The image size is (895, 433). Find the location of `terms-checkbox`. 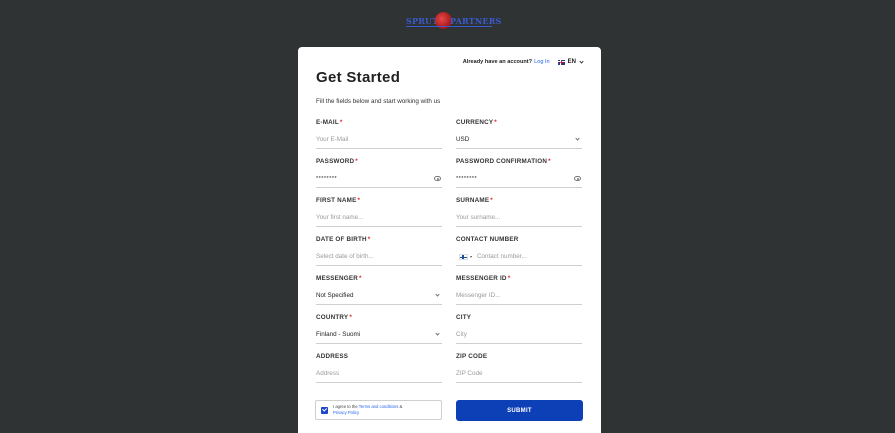

terms-checkbox is located at coordinates (324, 410).